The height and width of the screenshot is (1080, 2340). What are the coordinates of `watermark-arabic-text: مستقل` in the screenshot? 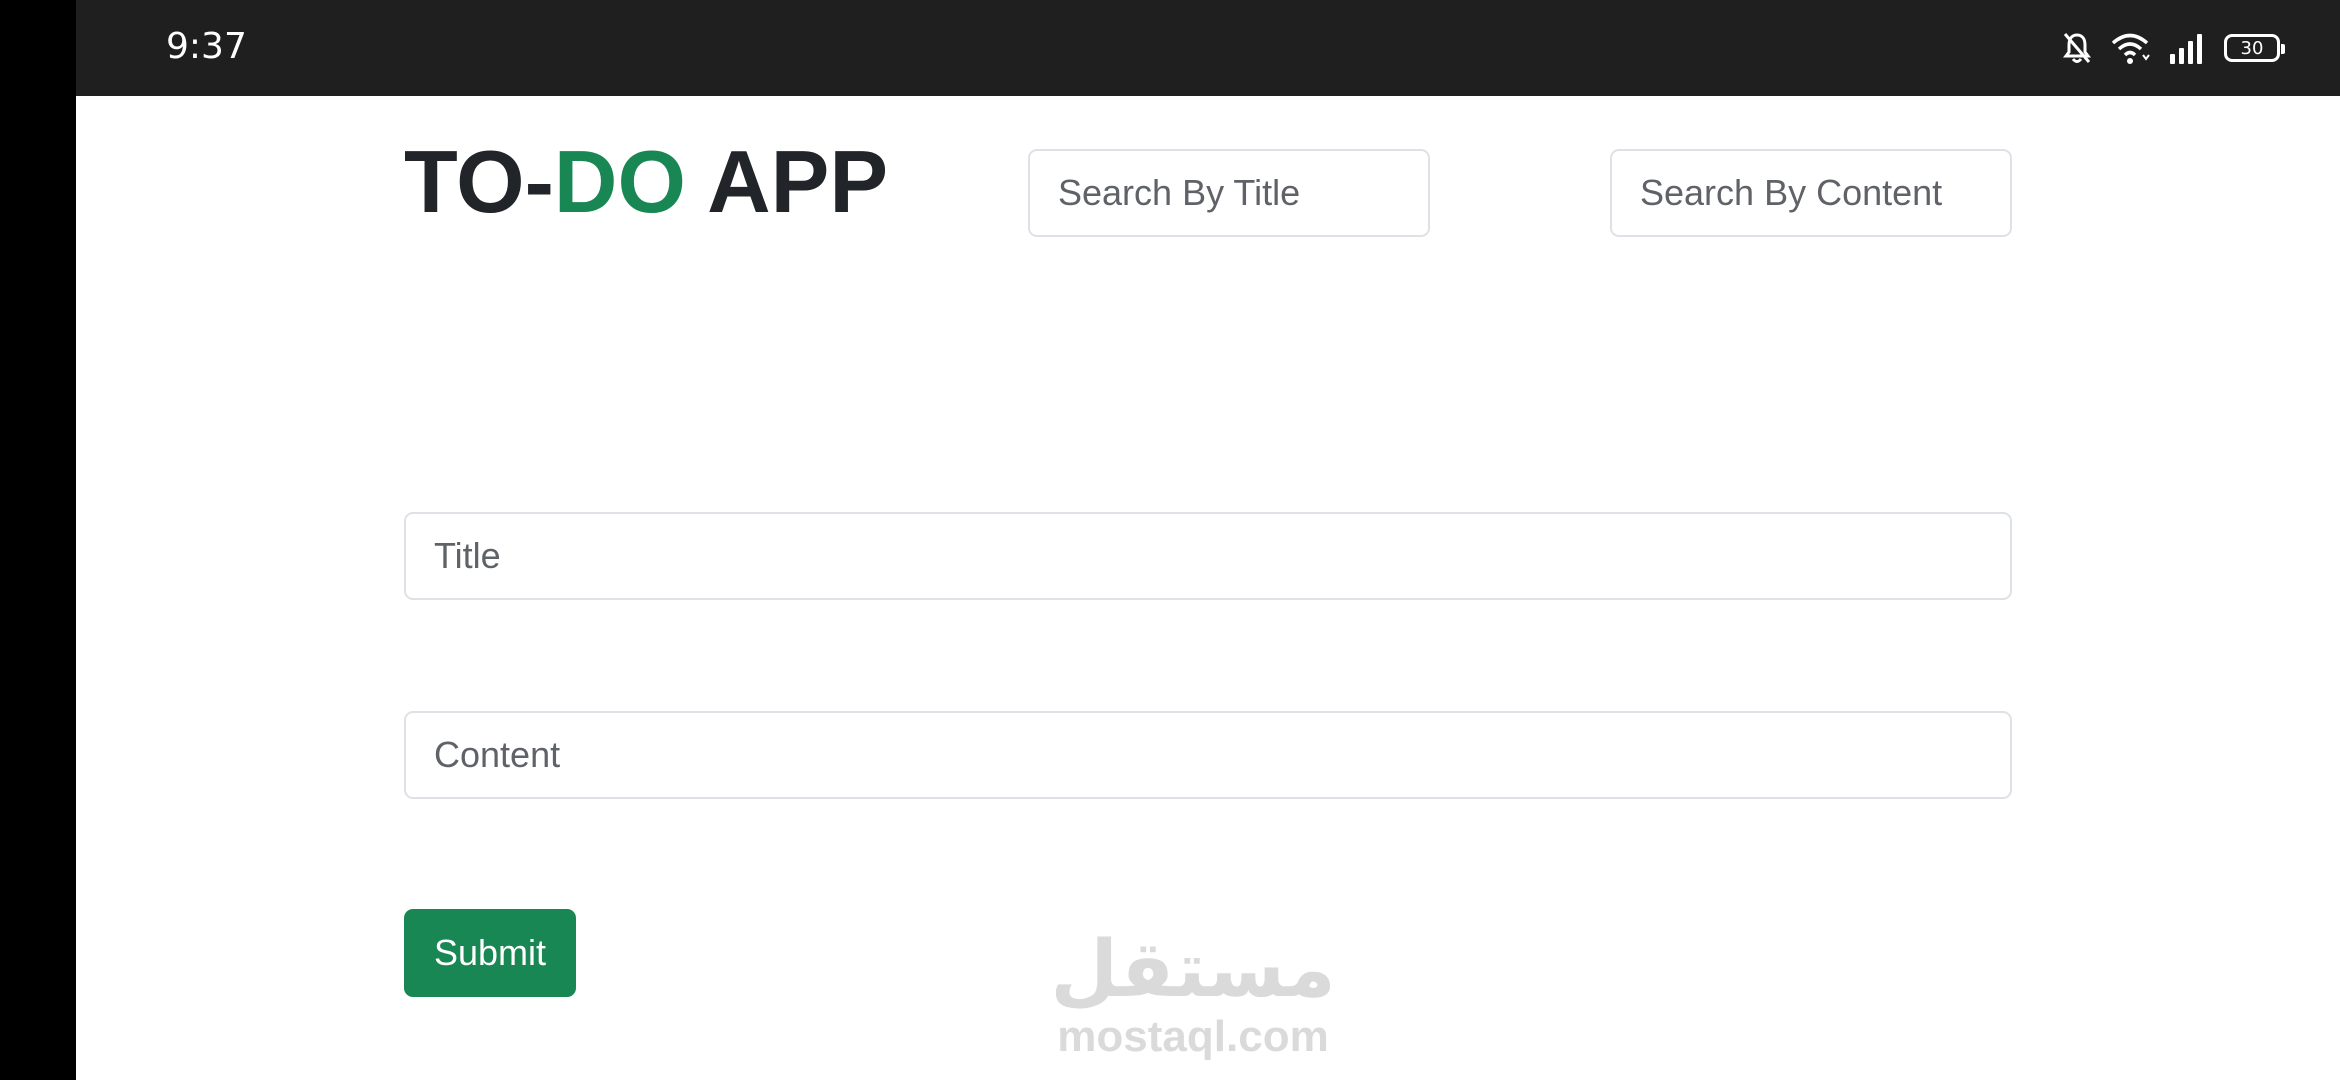 It's located at (1193, 970).